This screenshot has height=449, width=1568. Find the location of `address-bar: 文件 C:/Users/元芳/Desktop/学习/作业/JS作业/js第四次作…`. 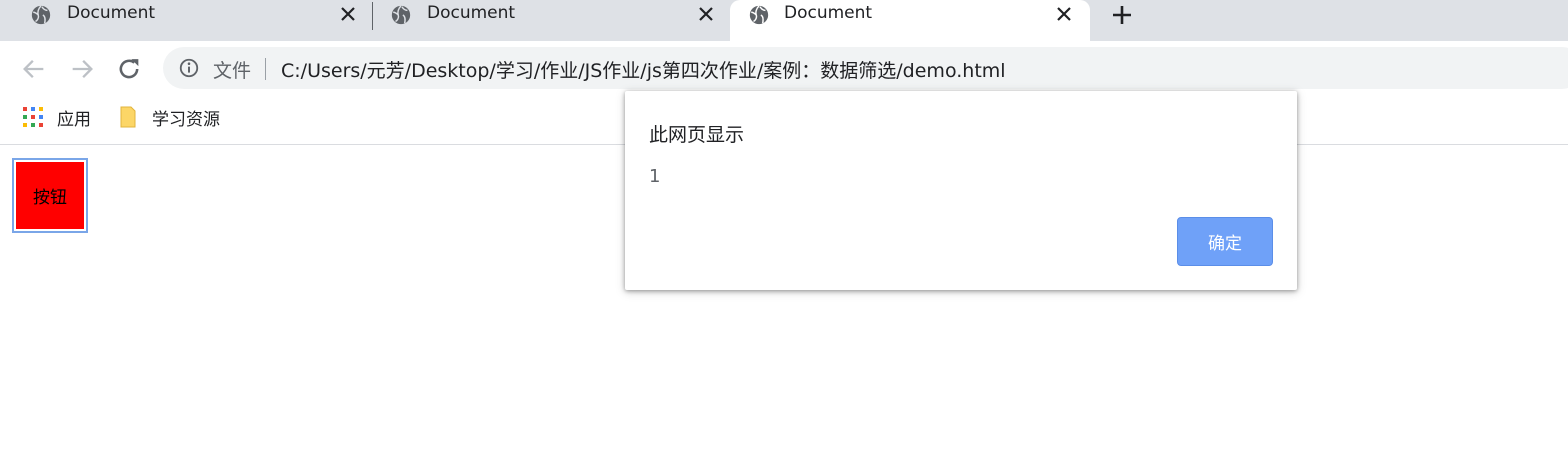

address-bar: 文件 C:/Users/元芳/Desktop/学习/作业/JS作业/js第四次作… is located at coordinates (865, 68).